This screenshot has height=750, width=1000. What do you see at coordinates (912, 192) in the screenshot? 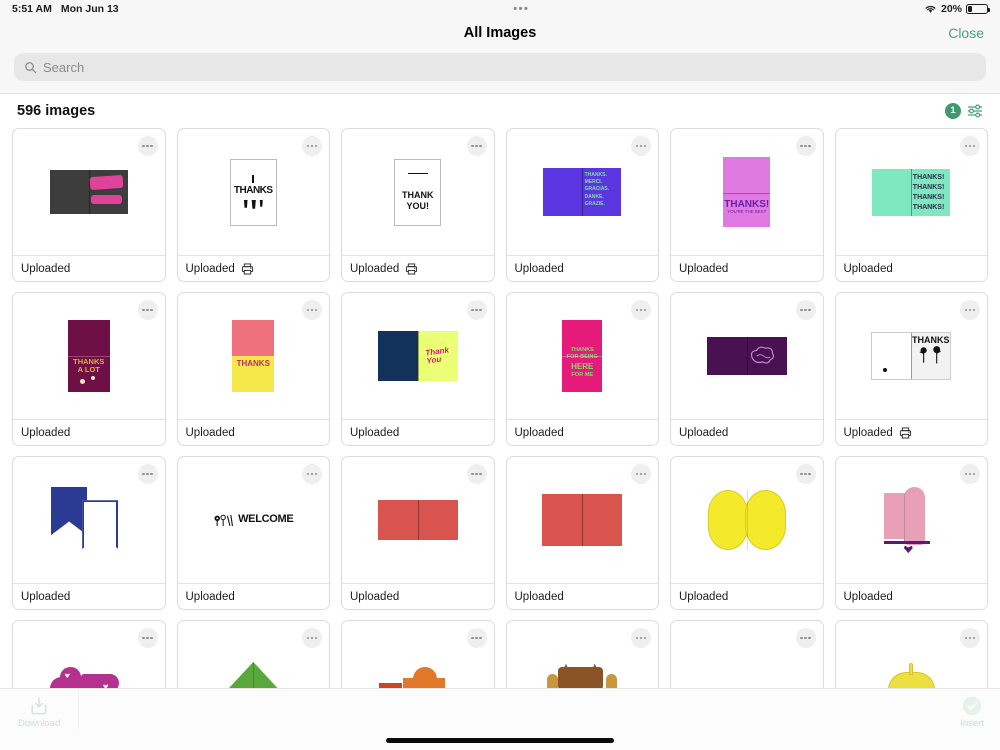
I see `image-thumbnail: THANKS! THANKS! THANKS! THANKS!` at bounding box center [912, 192].